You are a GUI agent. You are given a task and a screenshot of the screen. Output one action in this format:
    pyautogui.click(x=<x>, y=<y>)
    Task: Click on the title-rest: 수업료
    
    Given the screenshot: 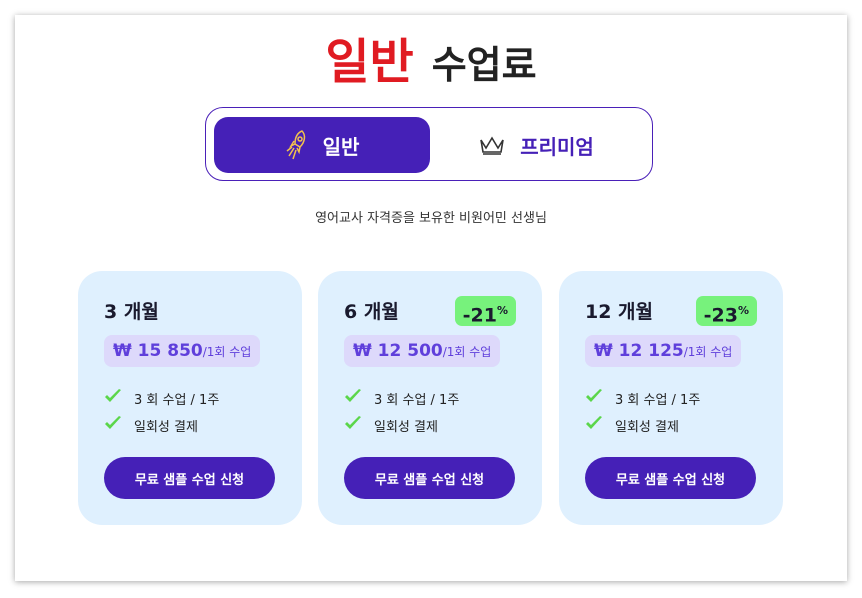 What is the action you would take?
    pyautogui.click(x=484, y=65)
    